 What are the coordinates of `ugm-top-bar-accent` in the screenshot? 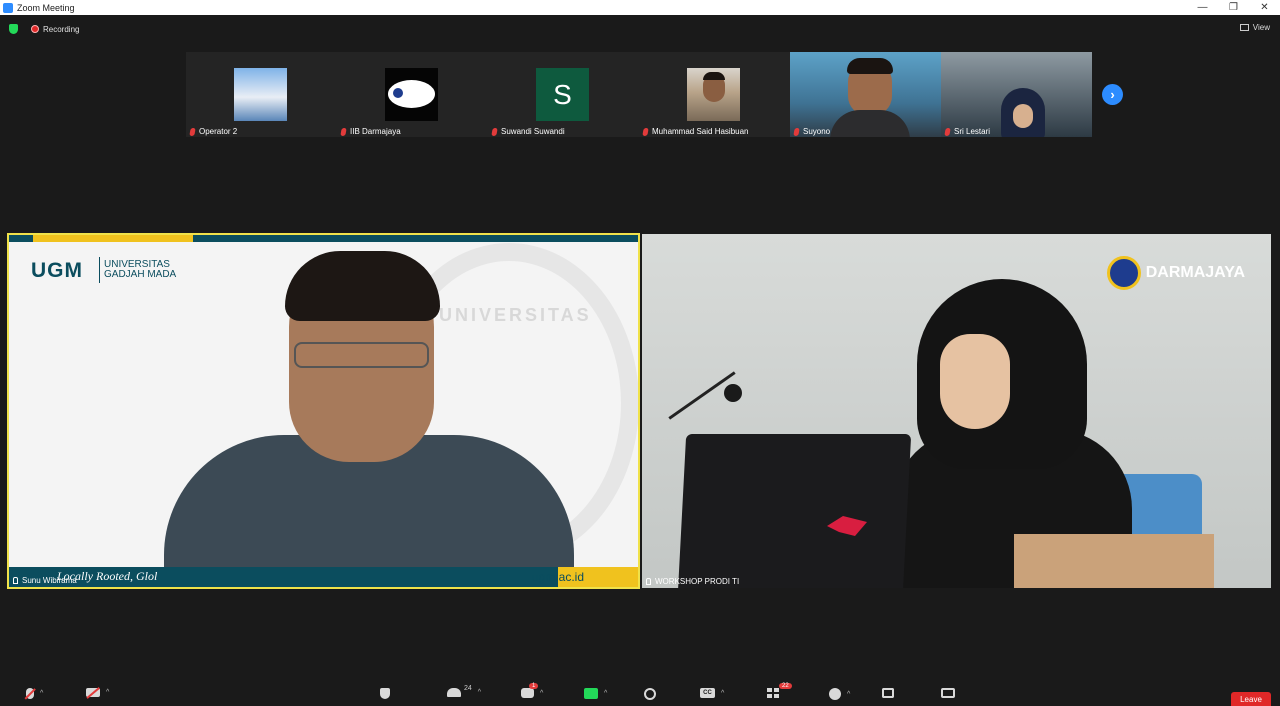 It's located at (113, 238).